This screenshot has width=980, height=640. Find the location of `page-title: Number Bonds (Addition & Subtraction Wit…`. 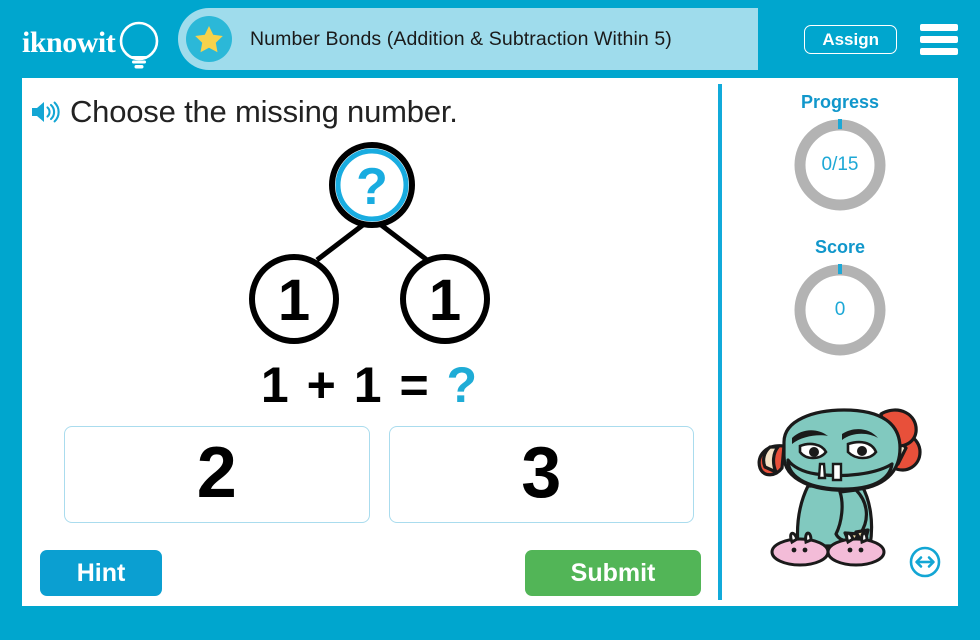

page-title: Number Bonds (Addition & Subtraction Wit… is located at coordinates (461, 38).